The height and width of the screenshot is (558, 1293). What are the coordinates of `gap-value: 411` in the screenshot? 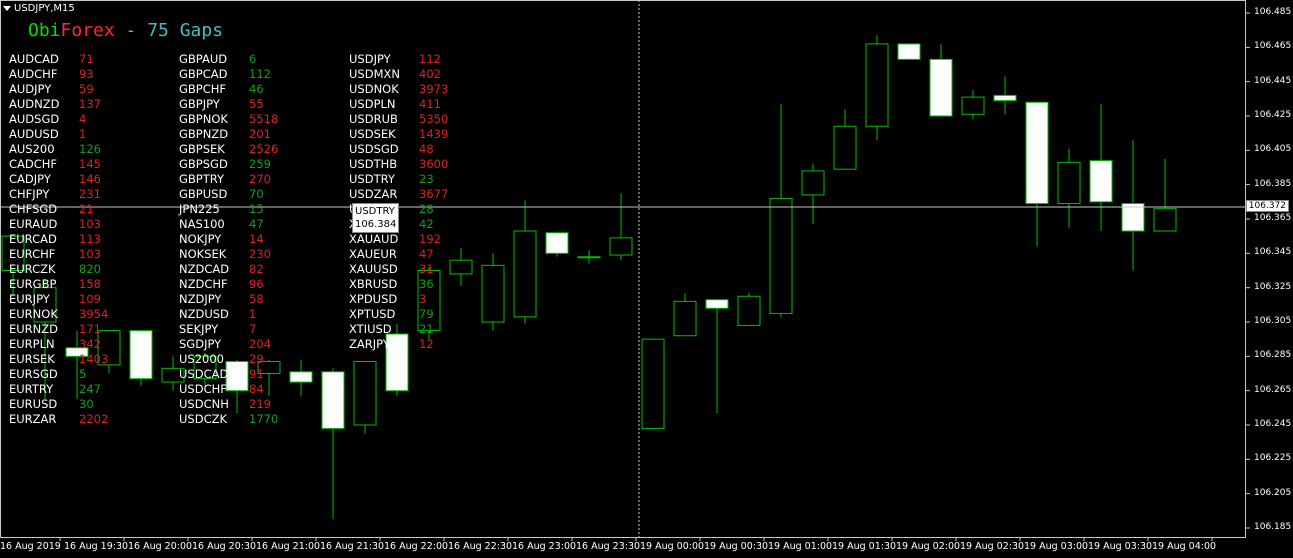 It's located at (430, 104).